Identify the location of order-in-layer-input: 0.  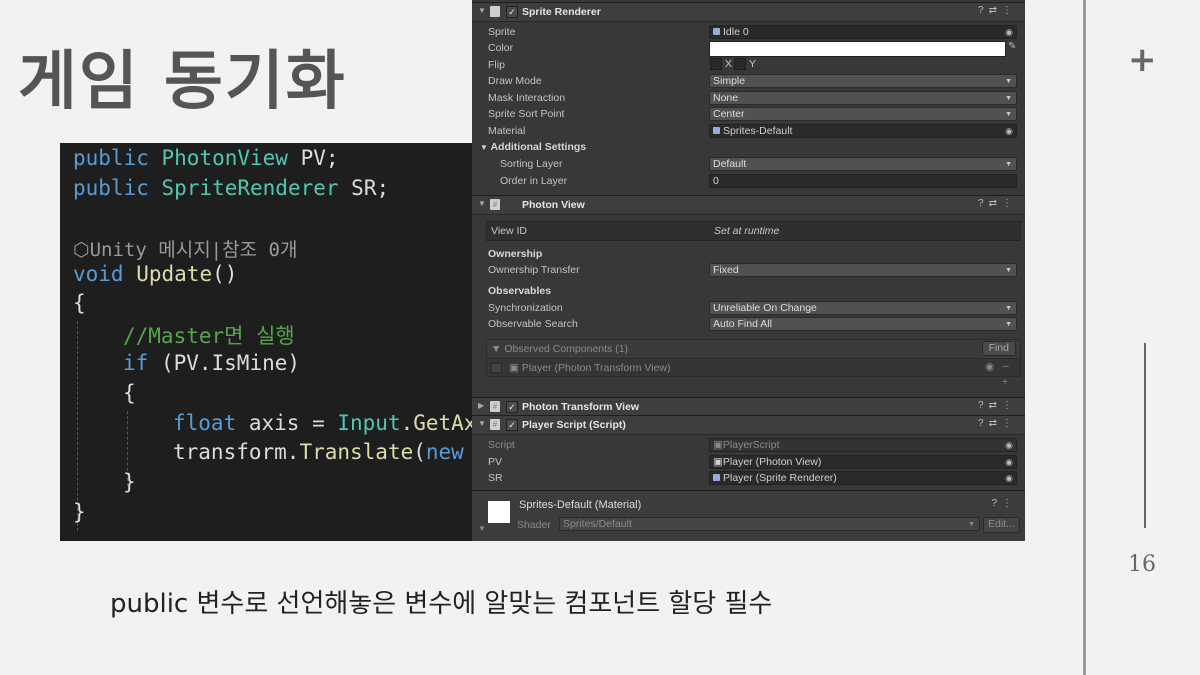
(863, 181).